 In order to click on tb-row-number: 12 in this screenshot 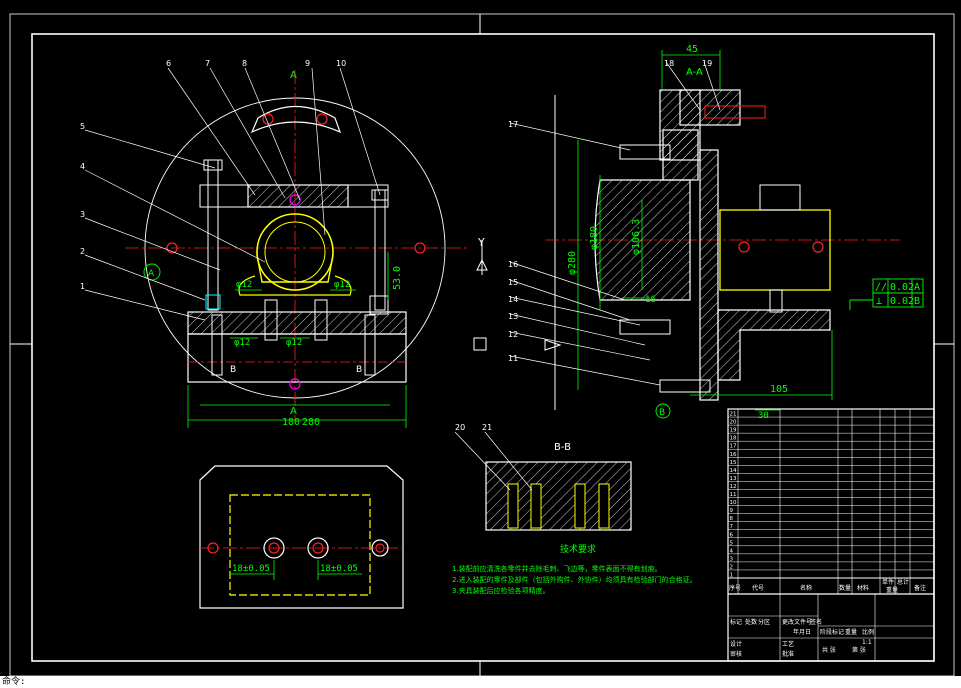, I will do `click(733, 487)`.